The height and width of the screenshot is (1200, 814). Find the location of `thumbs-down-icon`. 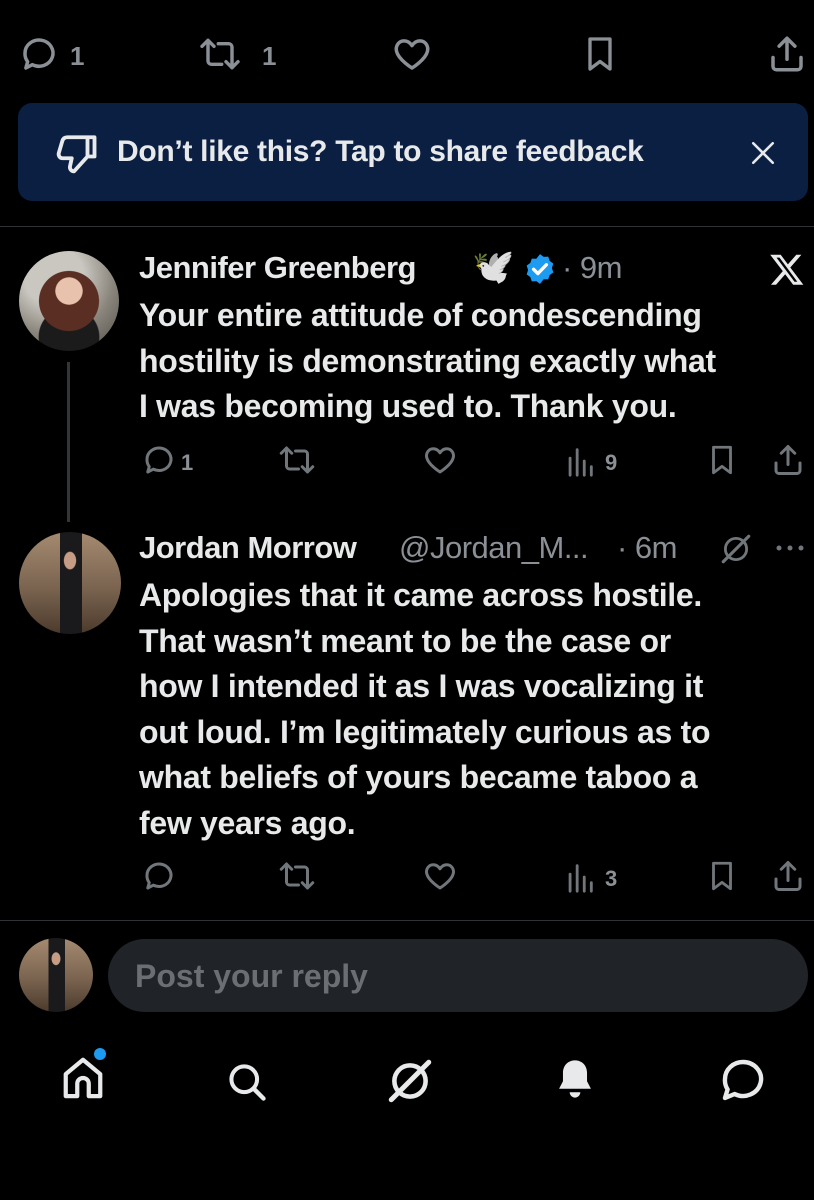

thumbs-down-icon is located at coordinates (77, 153).